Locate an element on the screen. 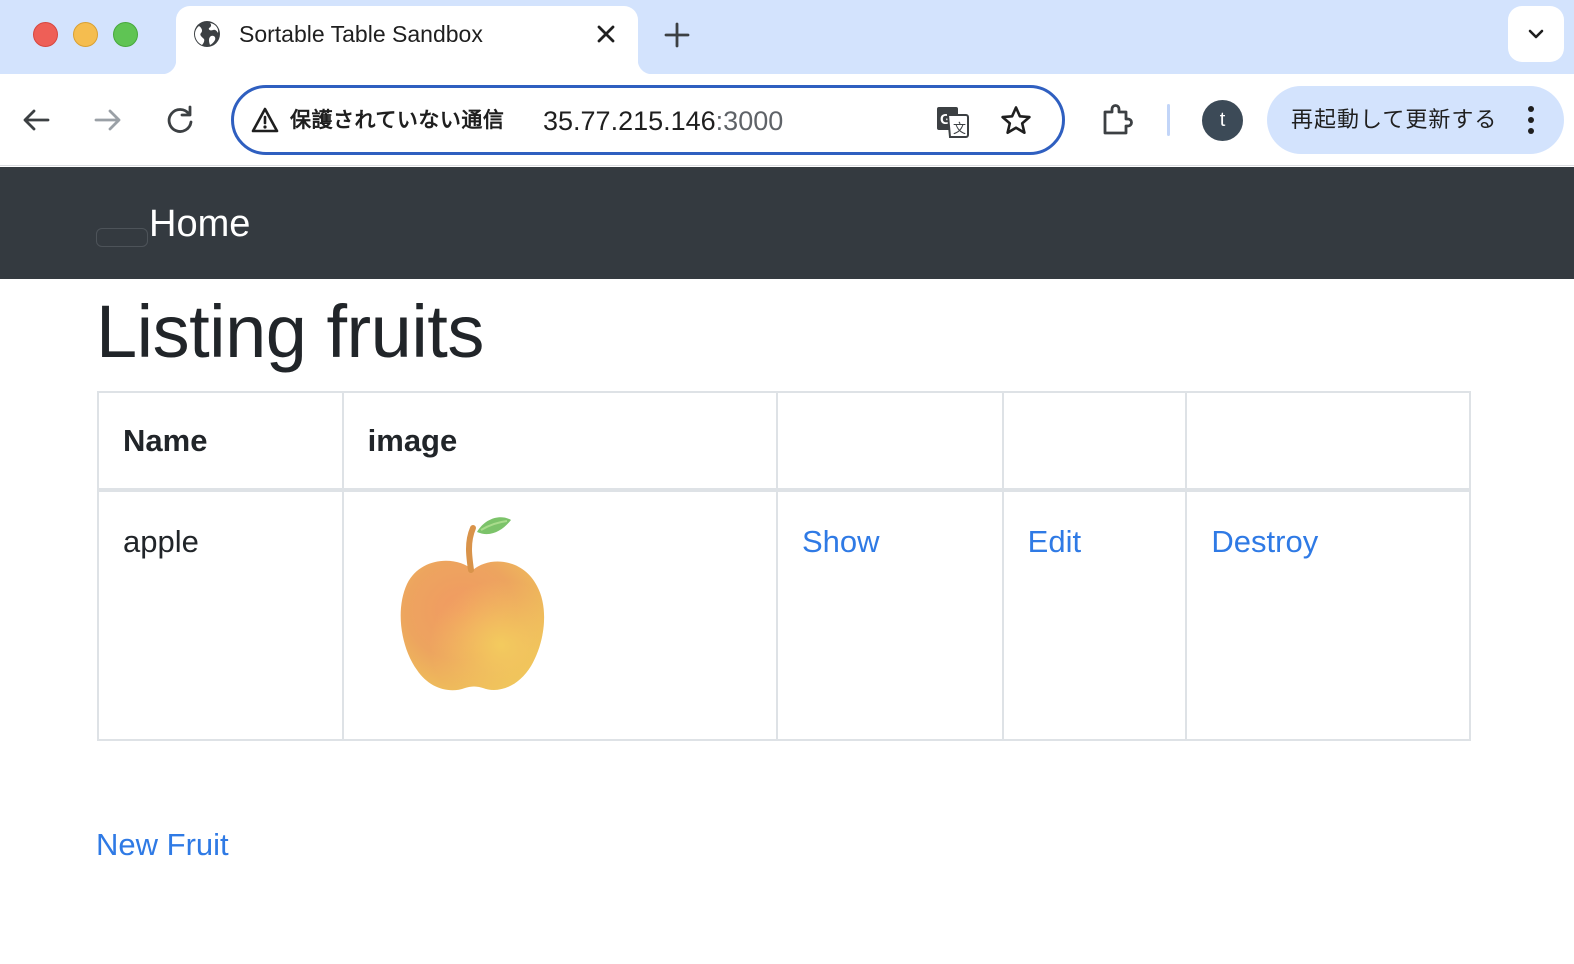 Image resolution: width=1574 pixels, height=964 pixels. tab-search-button is located at coordinates (1536, 34).